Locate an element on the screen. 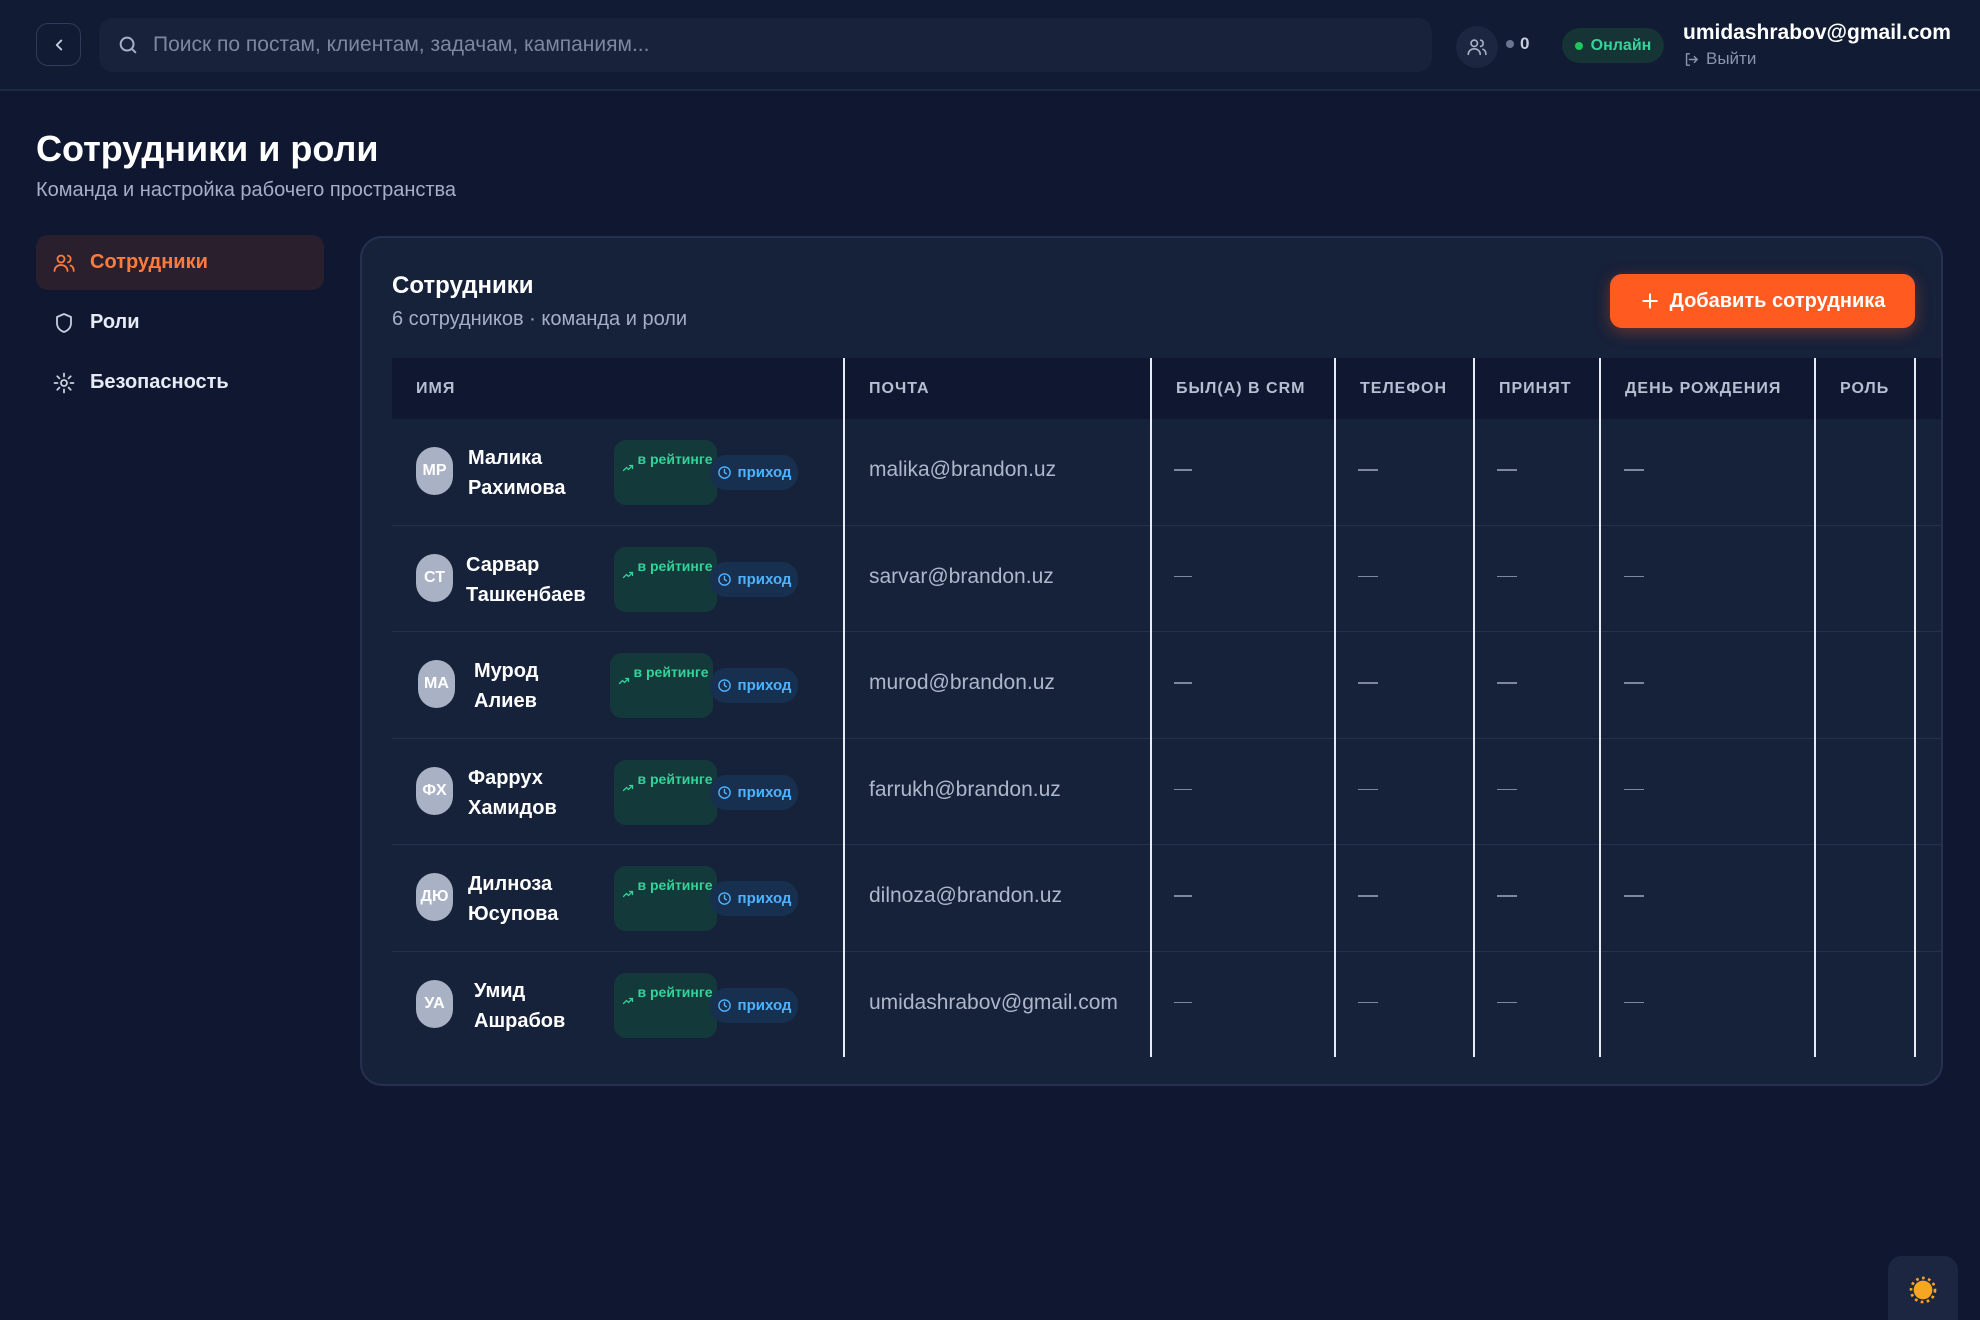 This screenshot has height=1320, width=1980. users-icon is located at coordinates (1477, 47).